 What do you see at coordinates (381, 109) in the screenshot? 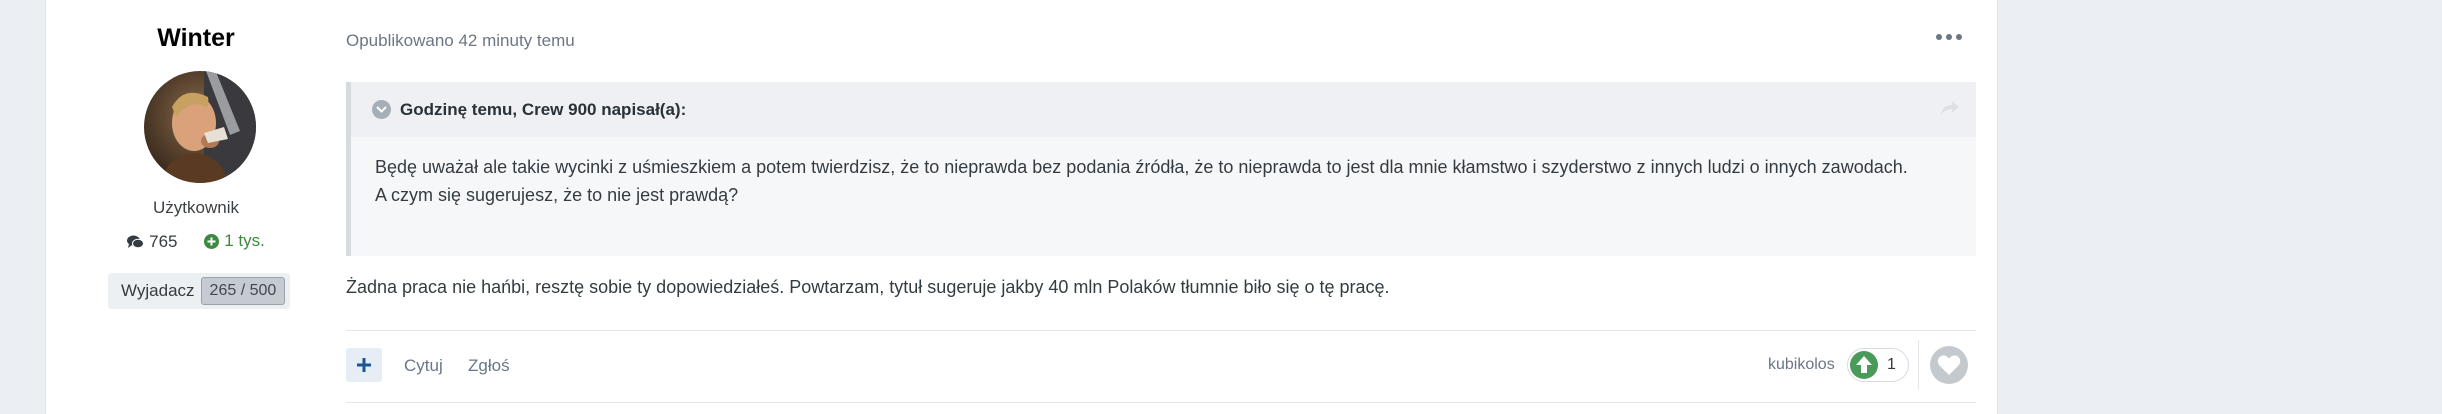
I see `chevron-down-icon` at bounding box center [381, 109].